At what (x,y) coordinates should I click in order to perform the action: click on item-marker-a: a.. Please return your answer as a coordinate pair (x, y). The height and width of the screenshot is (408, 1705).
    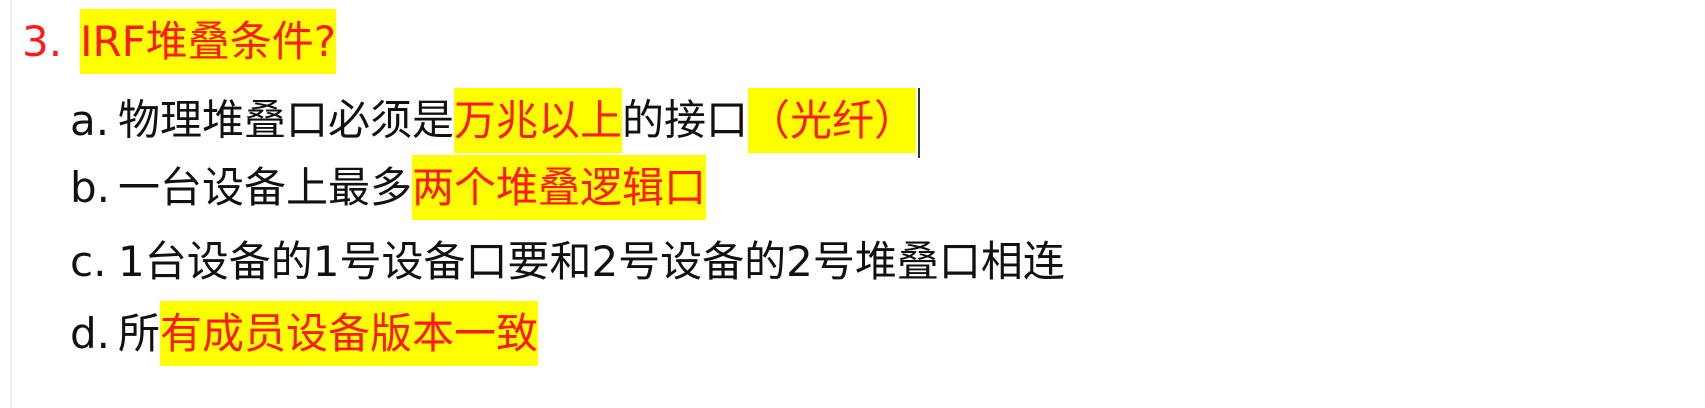
    Looking at the image, I should click on (90, 120).